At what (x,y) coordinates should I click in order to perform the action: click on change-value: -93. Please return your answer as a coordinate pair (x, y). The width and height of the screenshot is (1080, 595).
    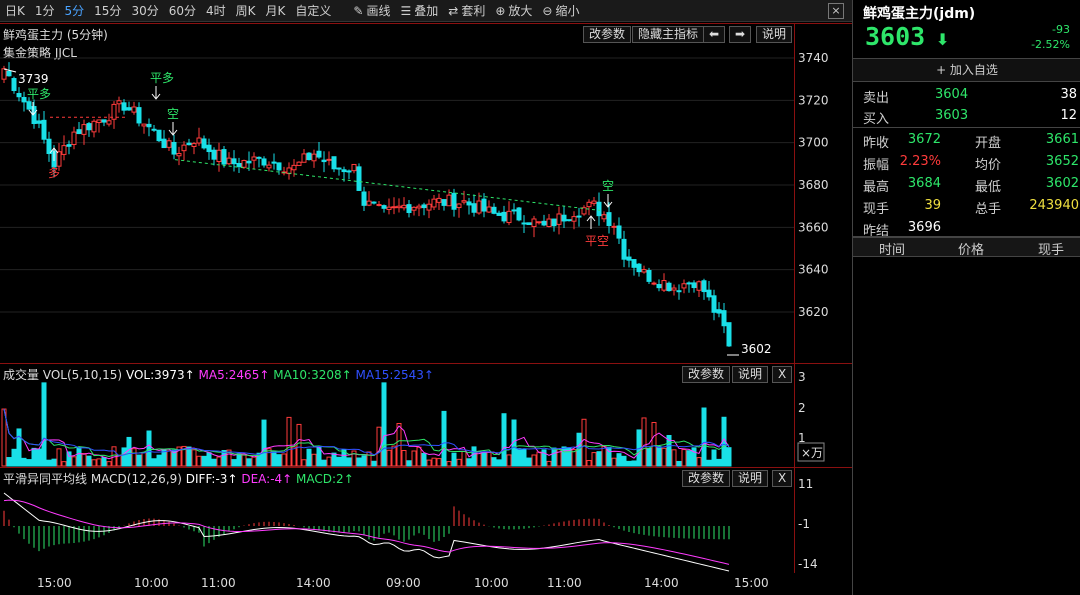
    Looking at the image, I should click on (1061, 29).